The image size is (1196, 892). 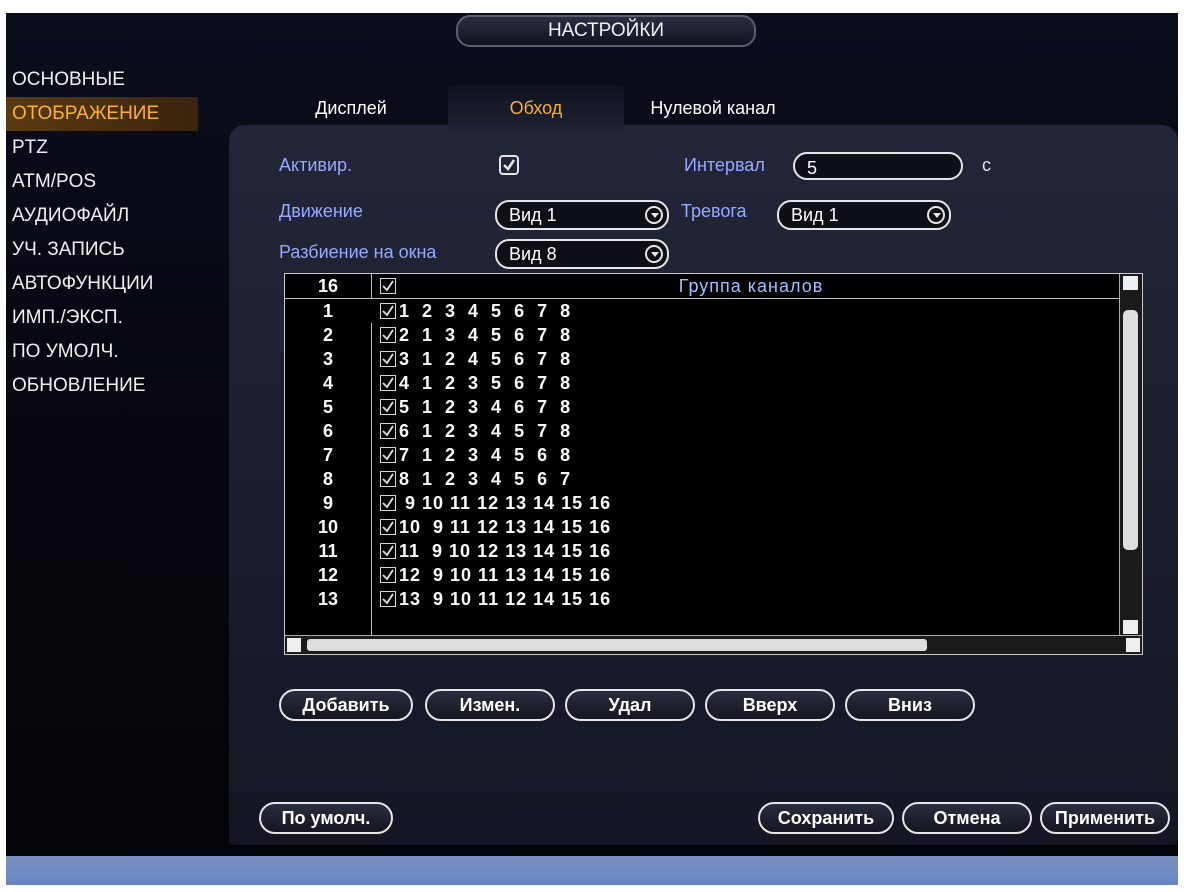 What do you see at coordinates (533, 215) in the screenshot?
I see `motion-value: Вид 1` at bounding box center [533, 215].